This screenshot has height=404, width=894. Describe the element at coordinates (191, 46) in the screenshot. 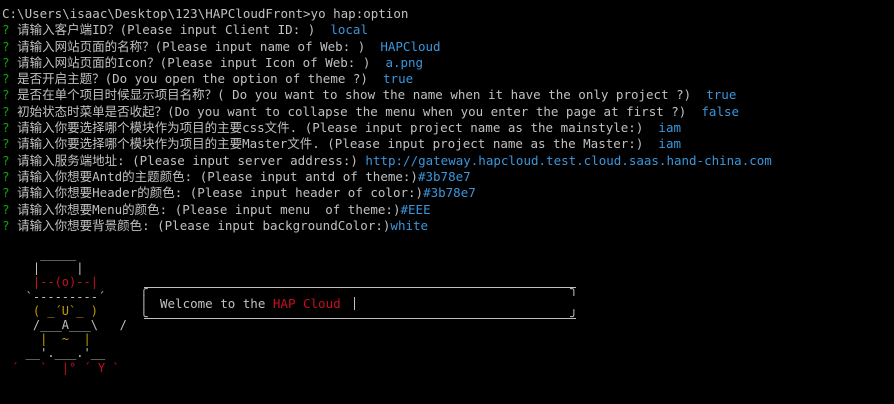

I see `prompt-question: 请输入网站页面的名称？(Please input name of Web: )` at that location.